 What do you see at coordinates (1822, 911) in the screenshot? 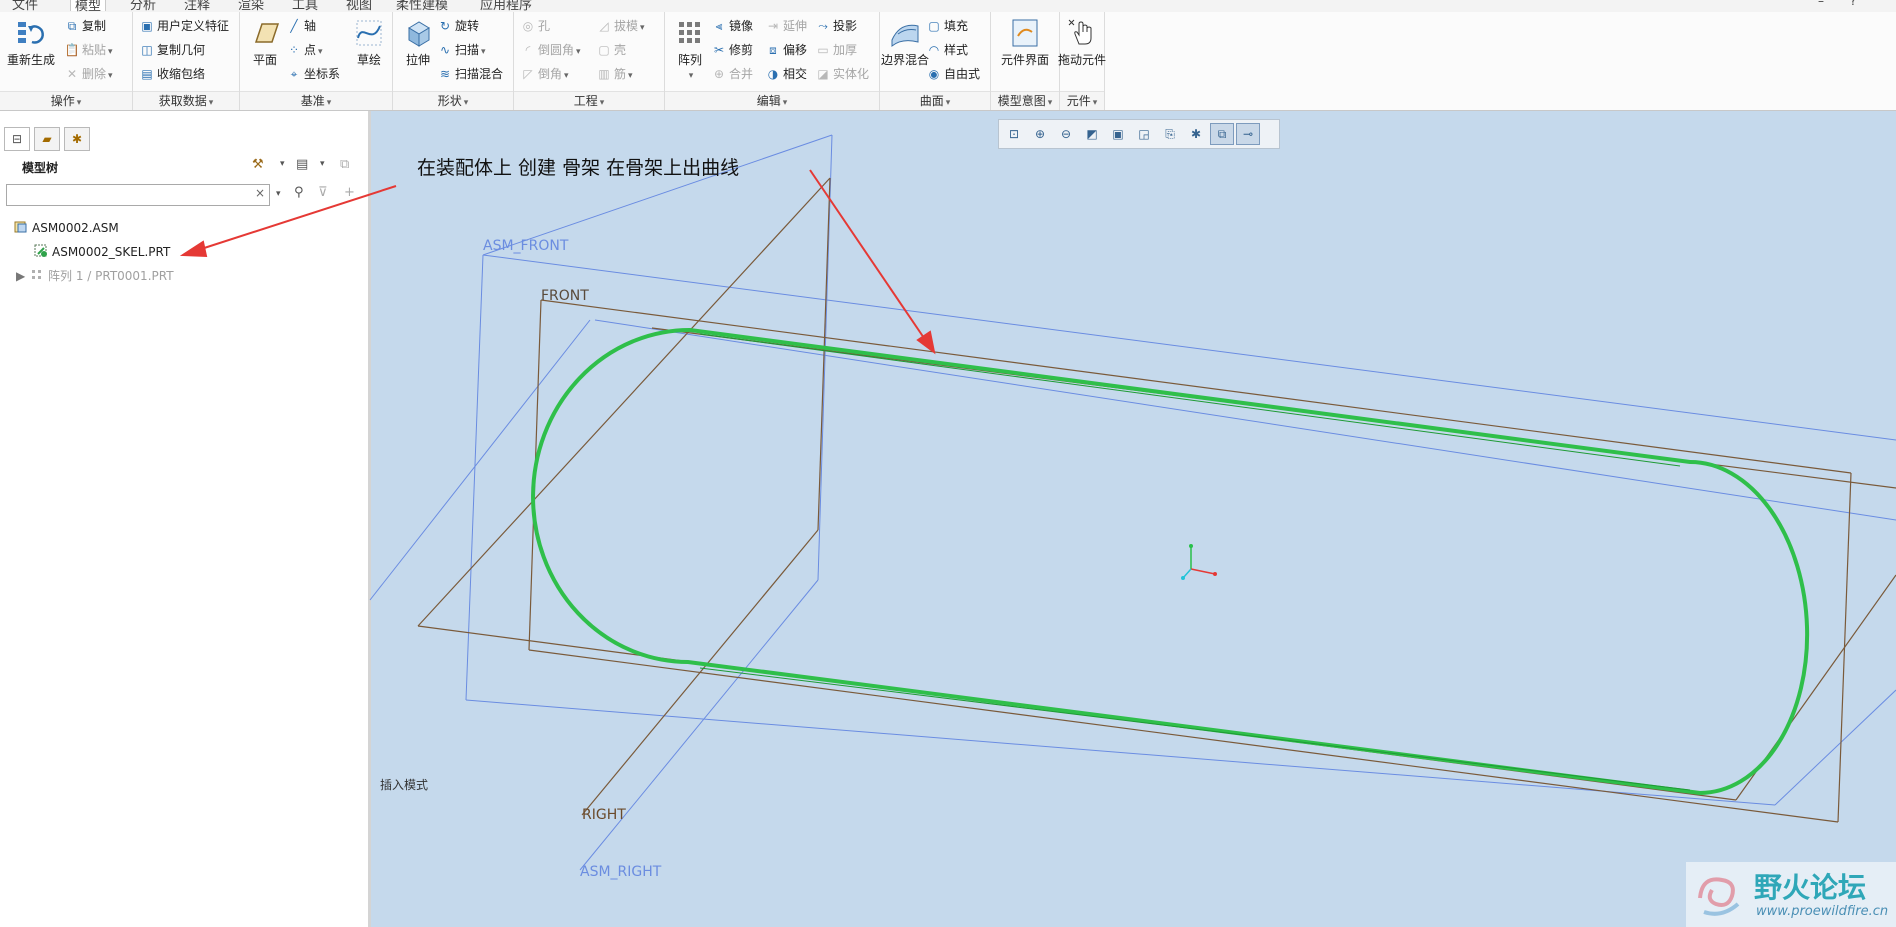
I see `watermark-url: www.proewildfire.cn` at bounding box center [1822, 911].